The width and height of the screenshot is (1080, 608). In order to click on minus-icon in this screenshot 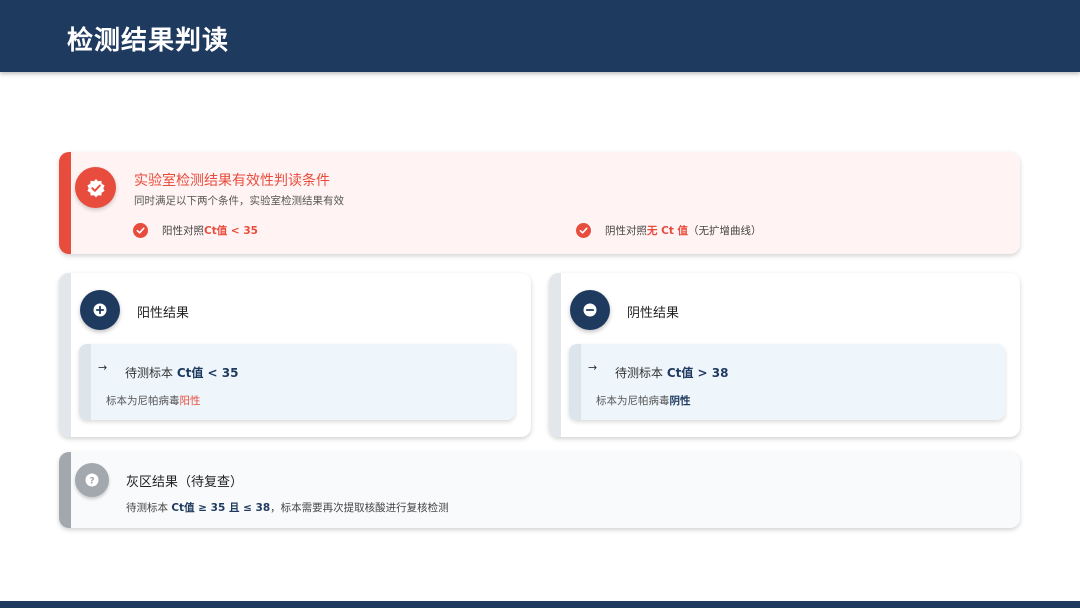, I will do `click(590, 310)`.